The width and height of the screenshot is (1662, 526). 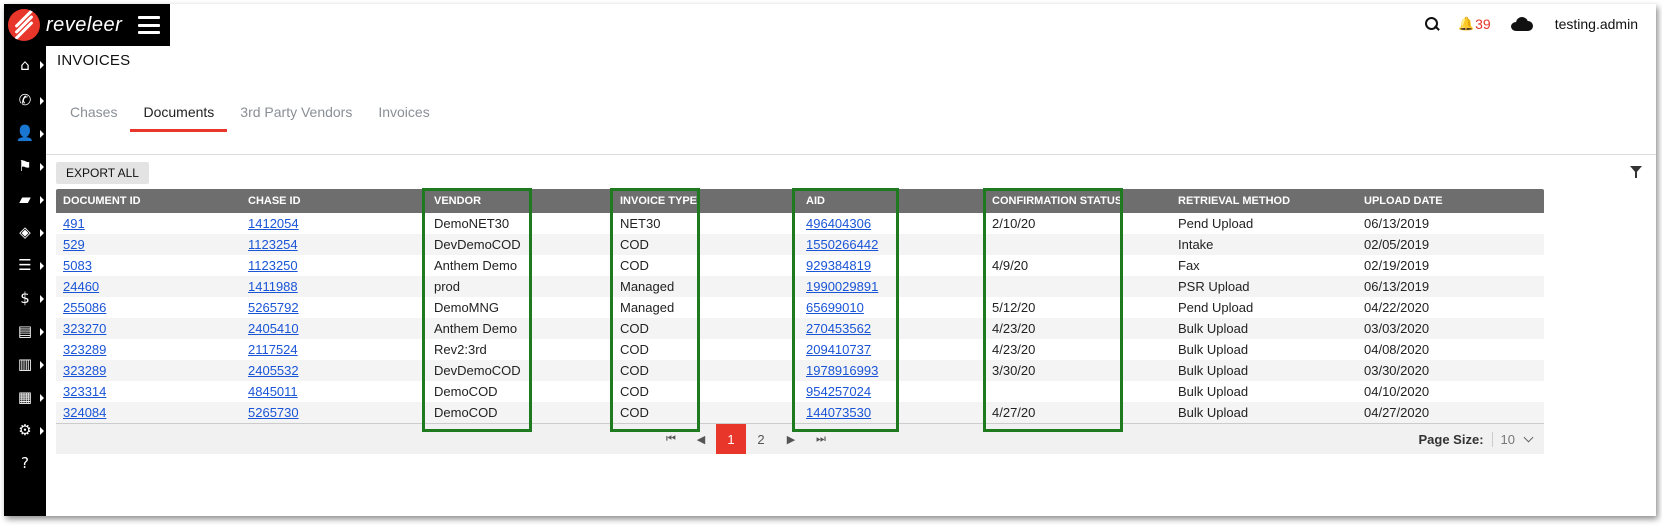 What do you see at coordinates (84, 328) in the screenshot?
I see `cell-link: 323270` at bounding box center [84, 328].